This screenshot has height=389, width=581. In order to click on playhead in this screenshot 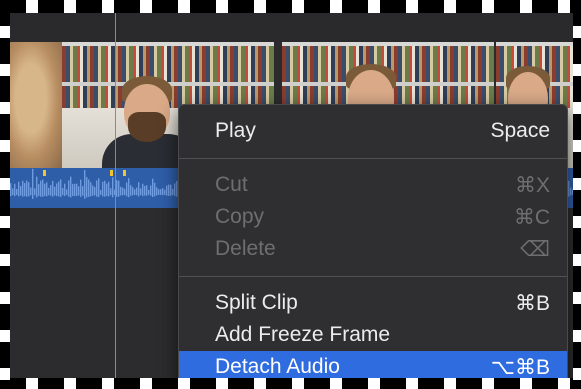, I will do `click(115, 194)`.